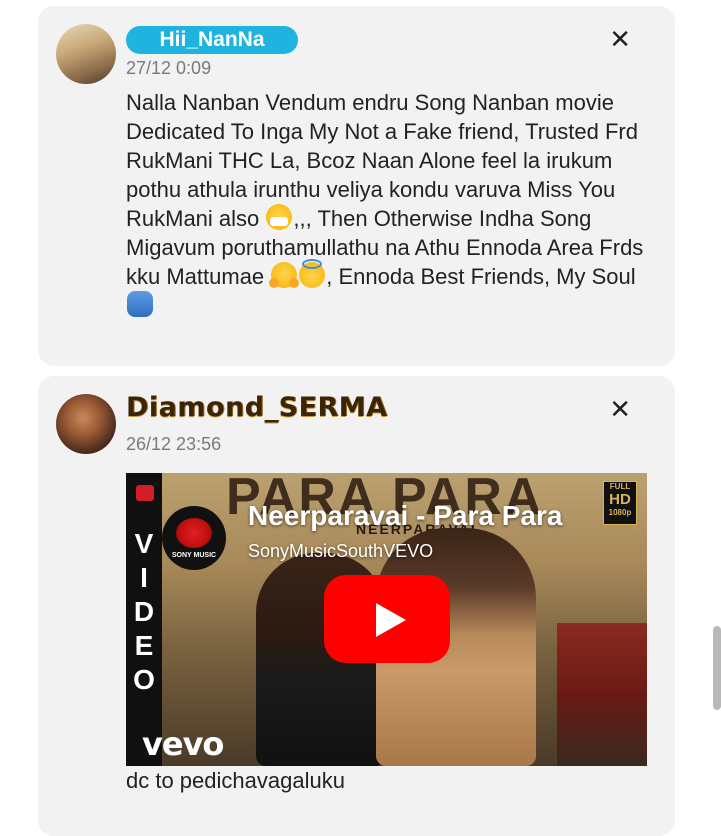 Image resolution: width=721 pixels, height=836 pixels. I want to click on username-badge: Hii_NanNa, so click(212, 40).